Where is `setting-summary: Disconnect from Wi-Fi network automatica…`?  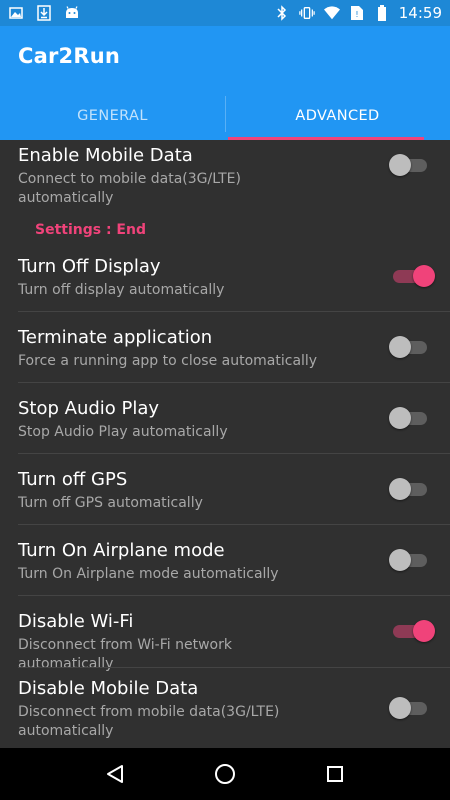 setting-summary: Disconnect from Wi-Fi network automatica… is located at coordinates (125, 654).